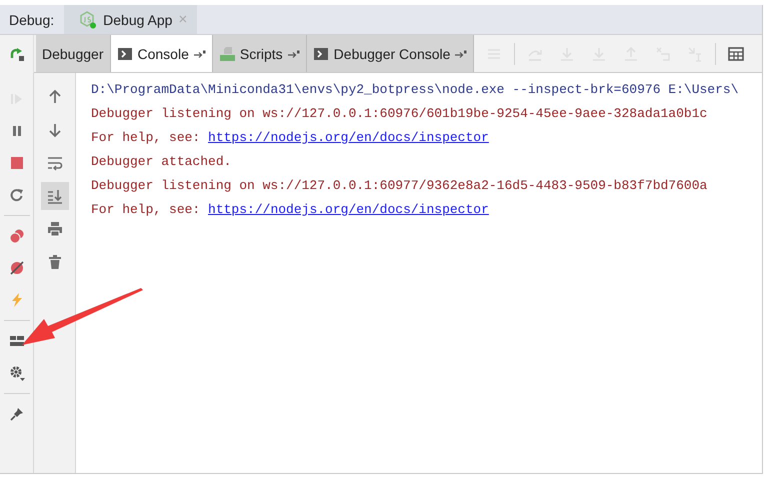 The height and width of the screenshot is (477, 765). I want to click on panel-tab: Scripts, so click(259, 53).